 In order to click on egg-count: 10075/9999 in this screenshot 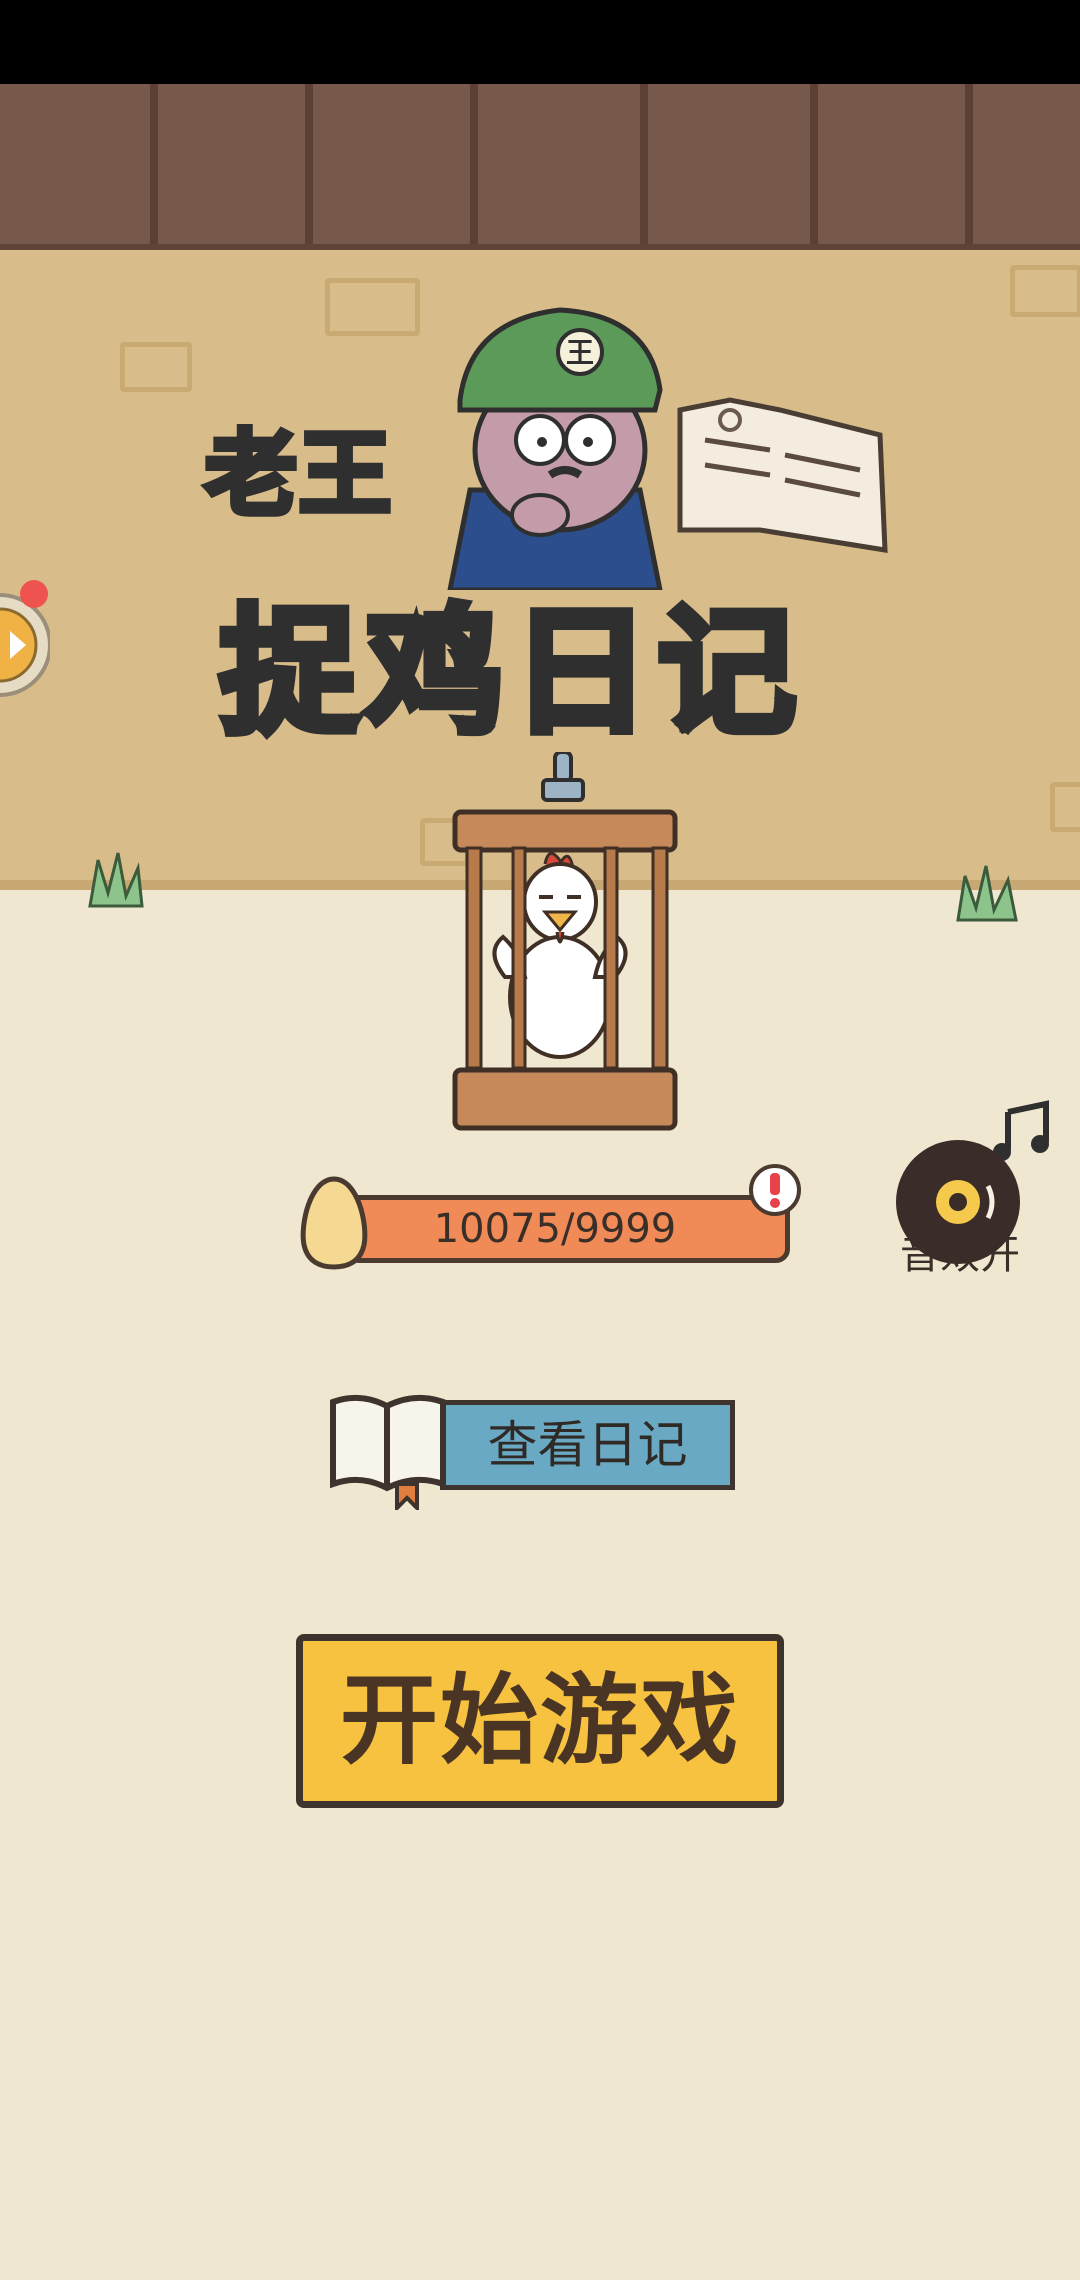, I will do `click(555, 1229)`.